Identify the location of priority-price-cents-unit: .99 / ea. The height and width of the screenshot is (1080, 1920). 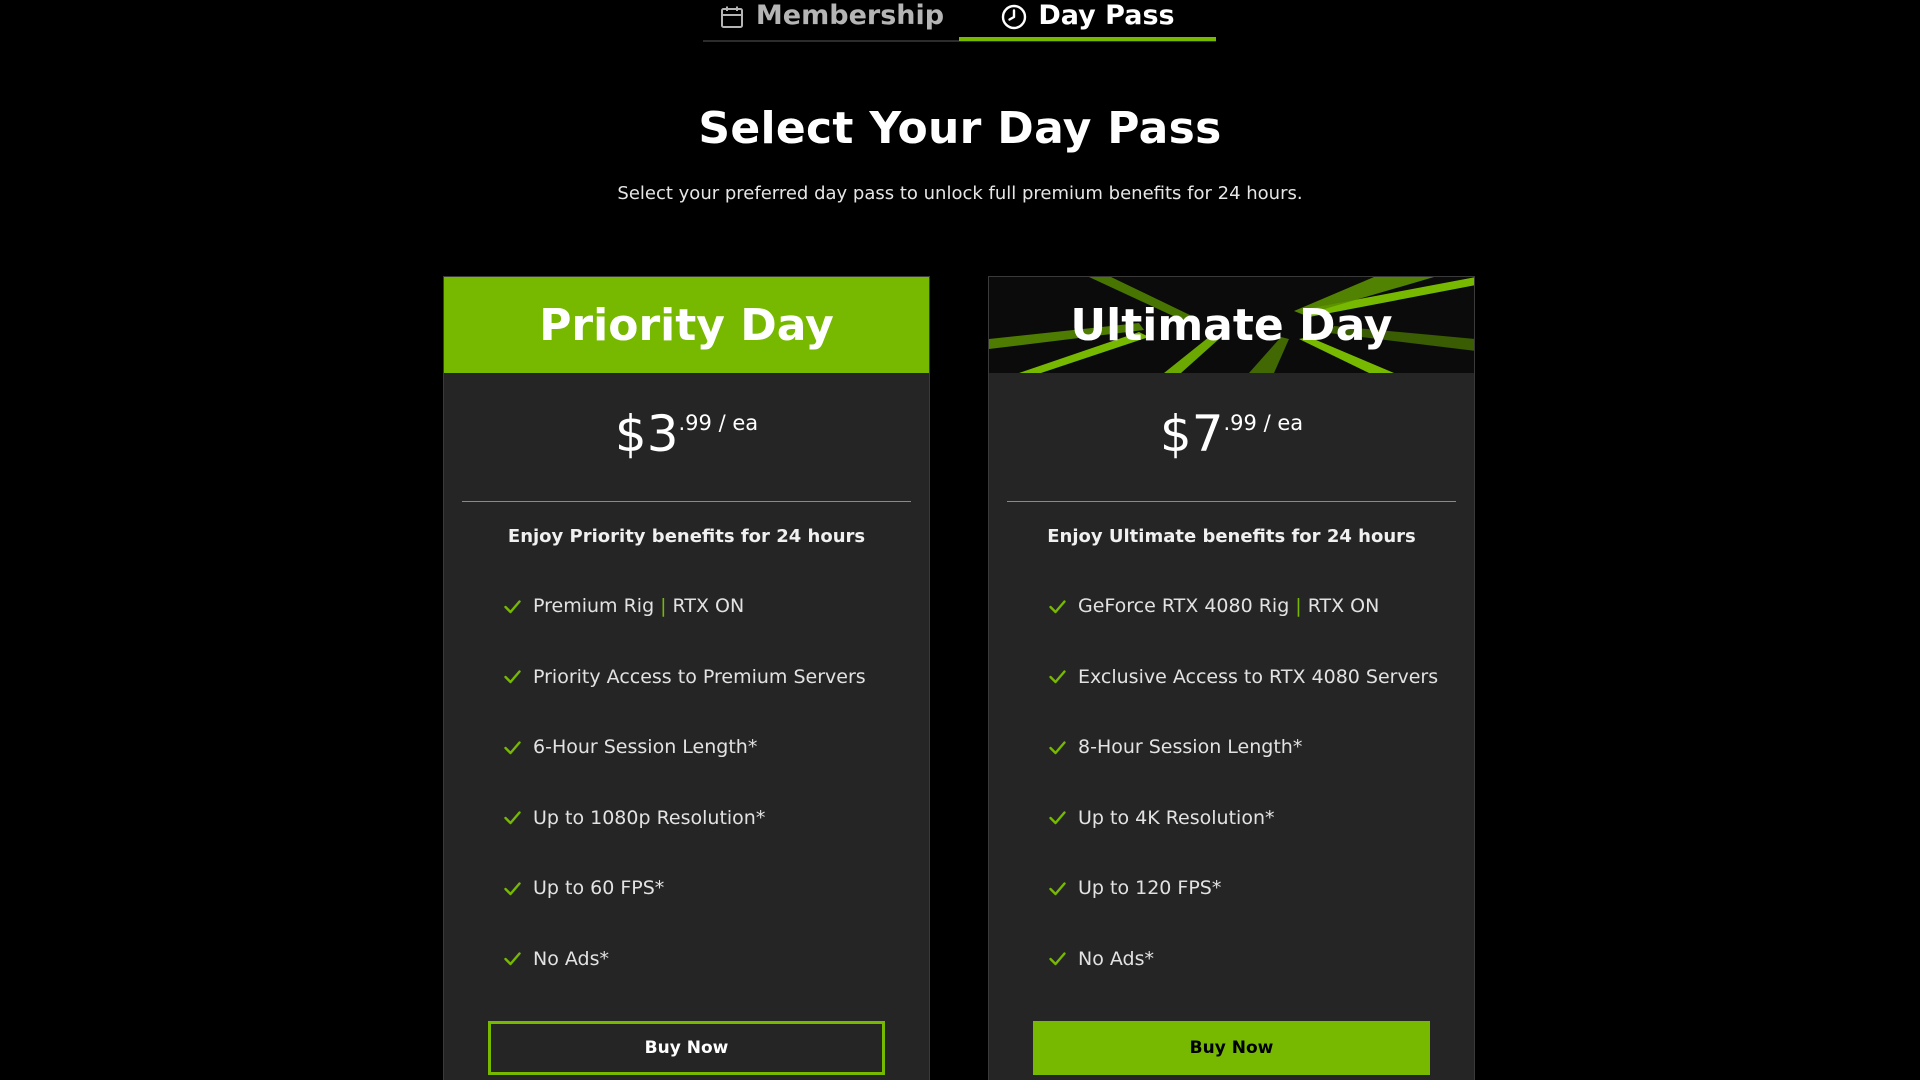
(718, 423).